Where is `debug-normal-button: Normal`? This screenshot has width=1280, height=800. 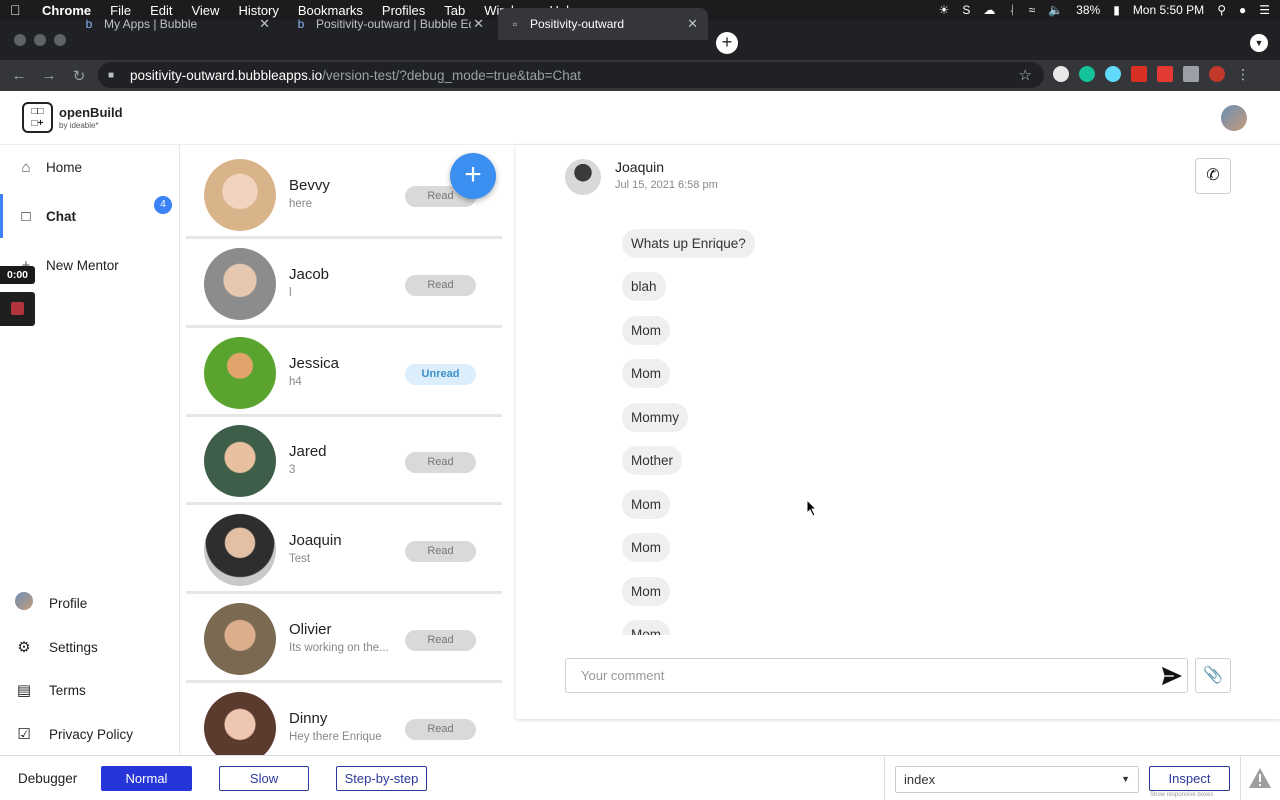 debug-normal-button: Normal is located at coordinates (146, 778).